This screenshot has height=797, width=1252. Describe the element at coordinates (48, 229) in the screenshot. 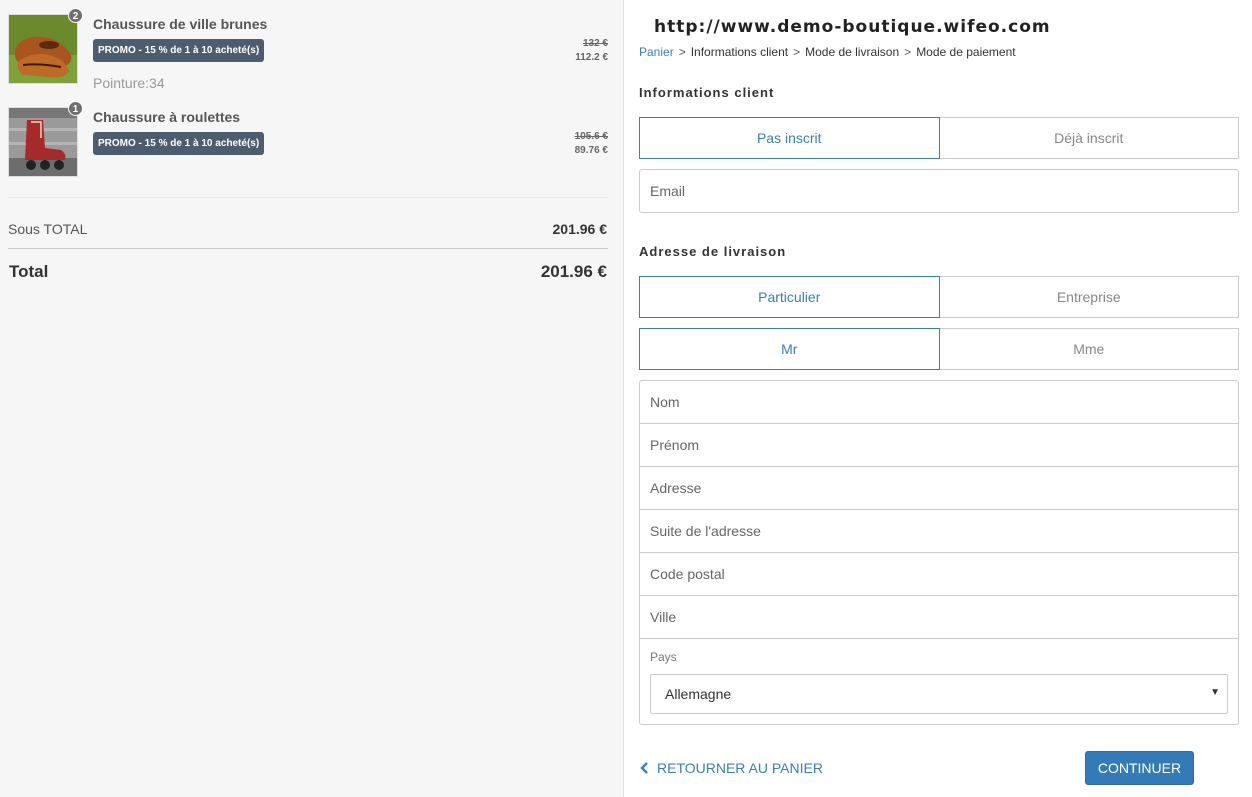

I see `subtotal-label: Sous TOTAL` at that location.